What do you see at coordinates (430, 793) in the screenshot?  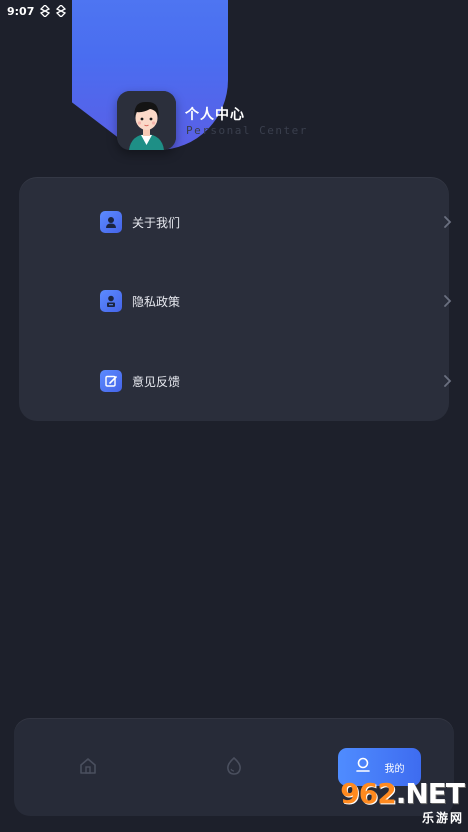 I see `watermark-net: .NET` at bounding box center [430, 793].